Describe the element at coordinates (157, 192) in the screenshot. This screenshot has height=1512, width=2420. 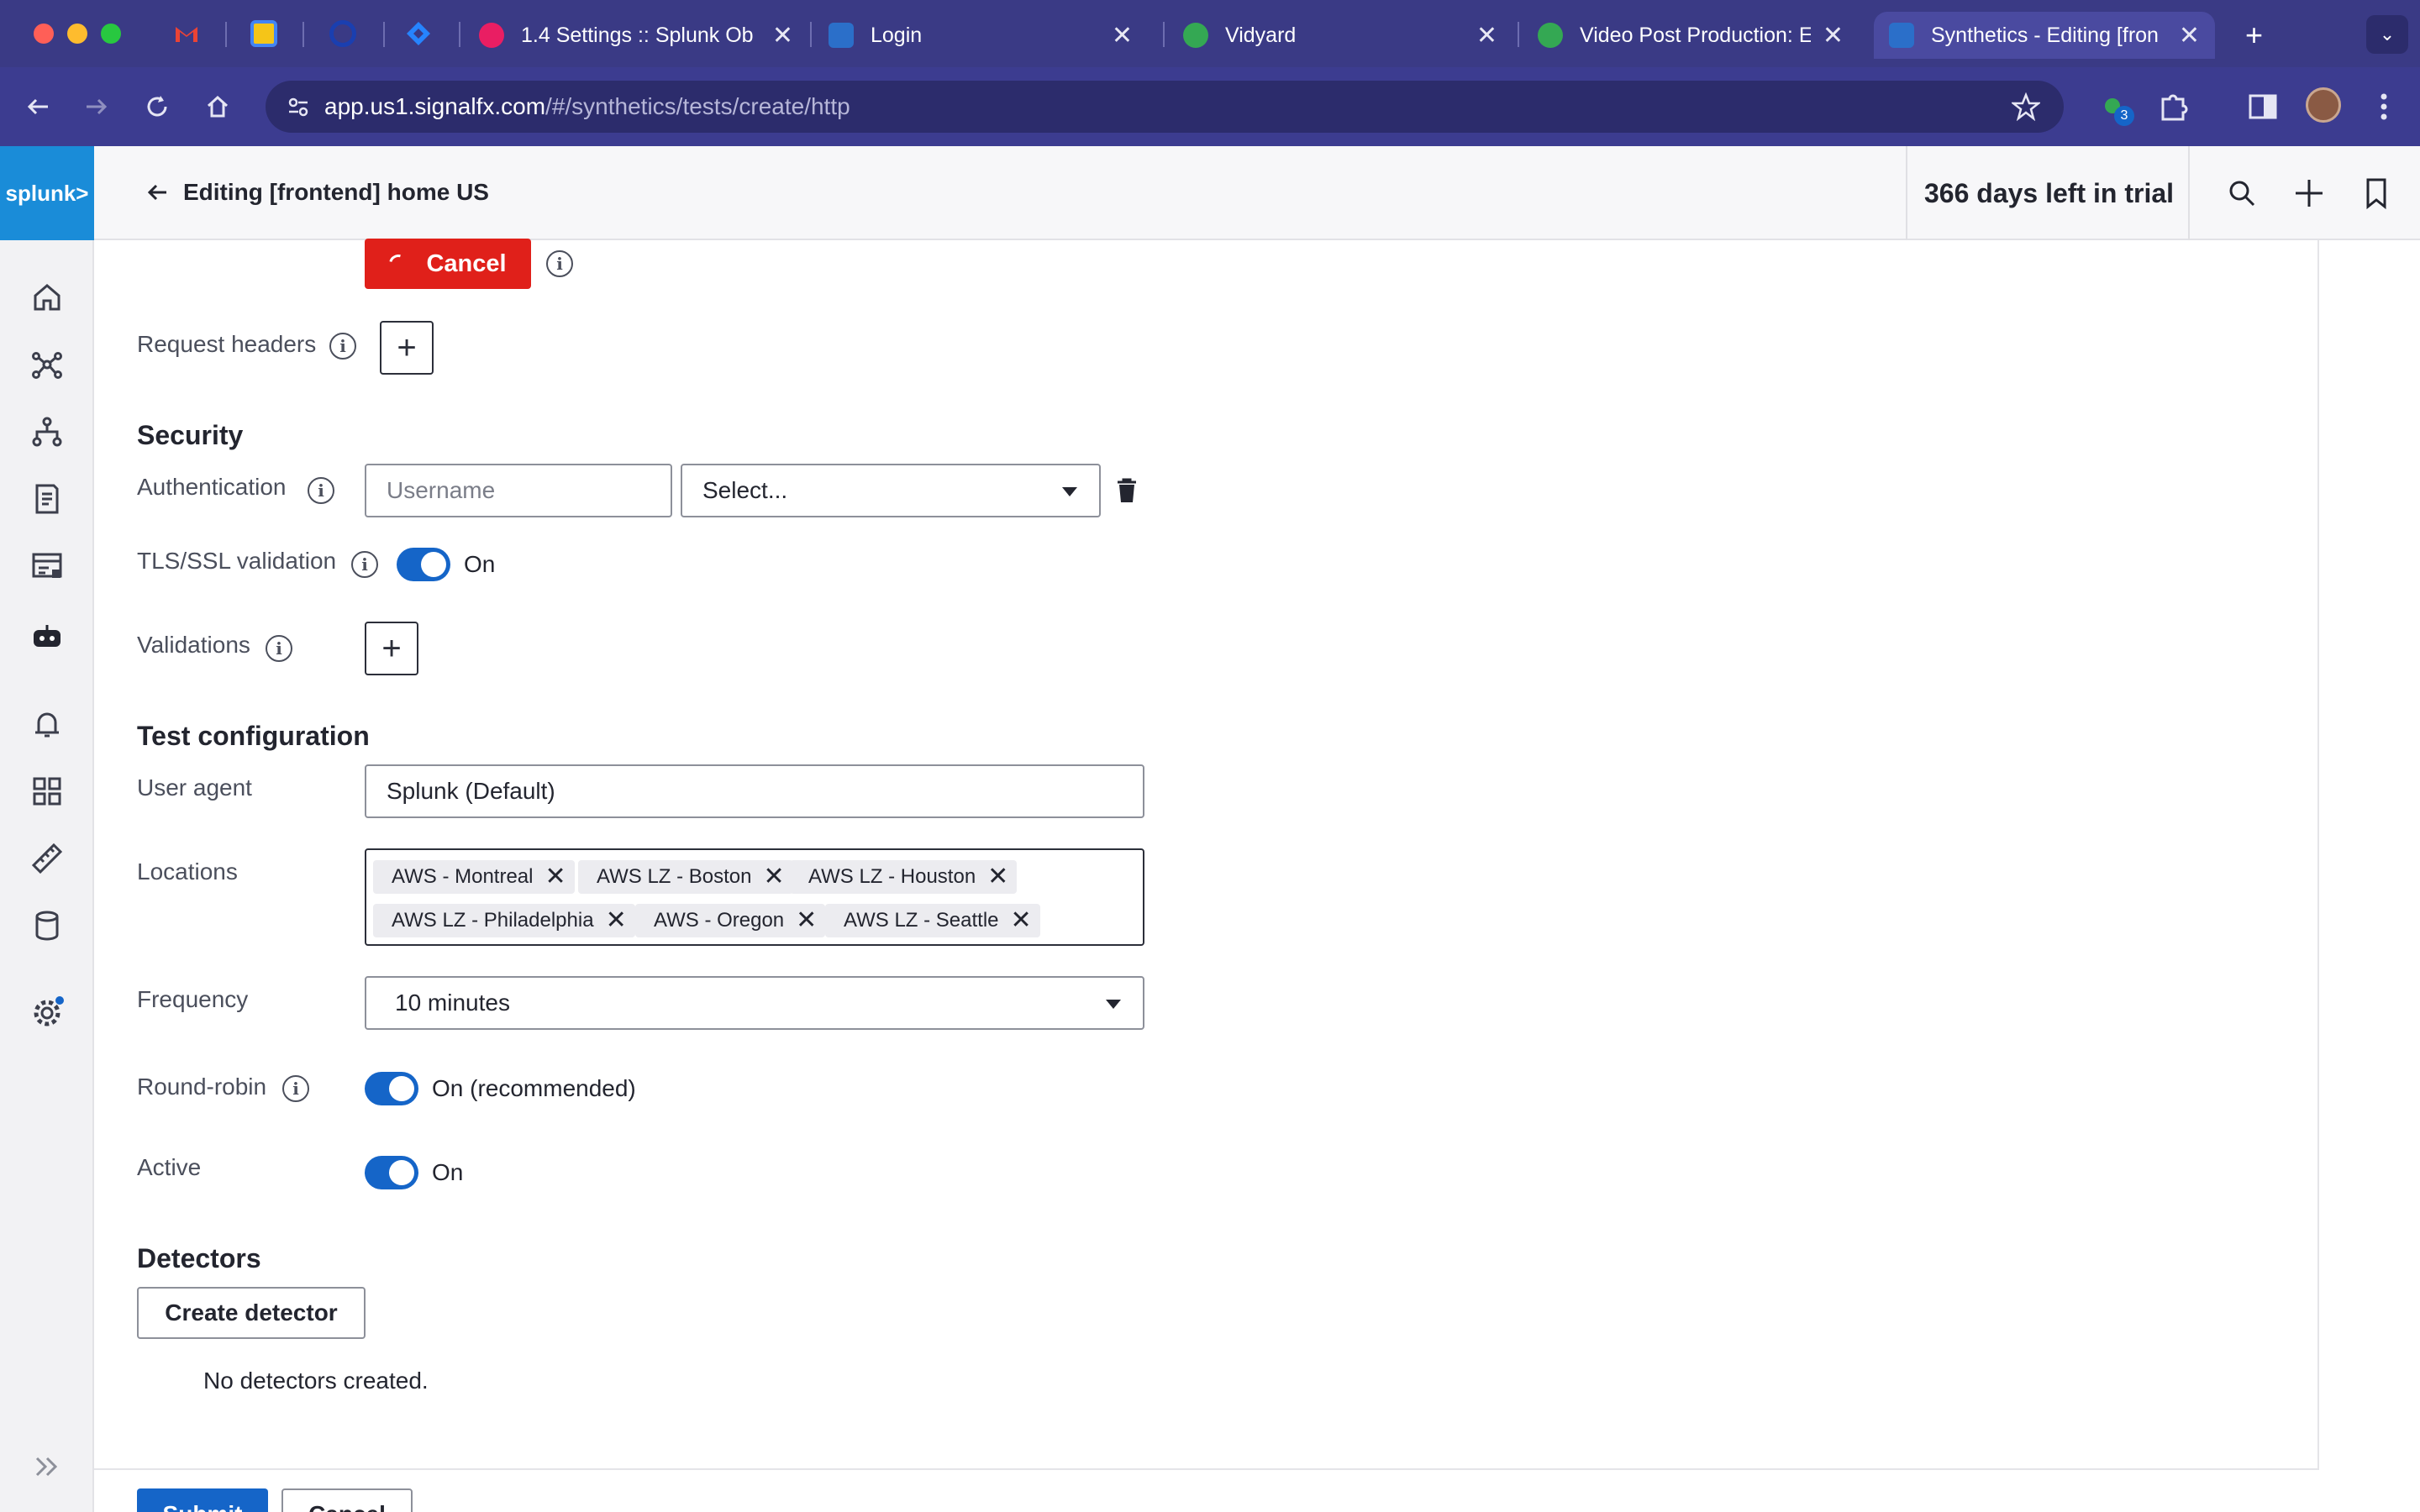
I see `back-arrow-icon` at that location.